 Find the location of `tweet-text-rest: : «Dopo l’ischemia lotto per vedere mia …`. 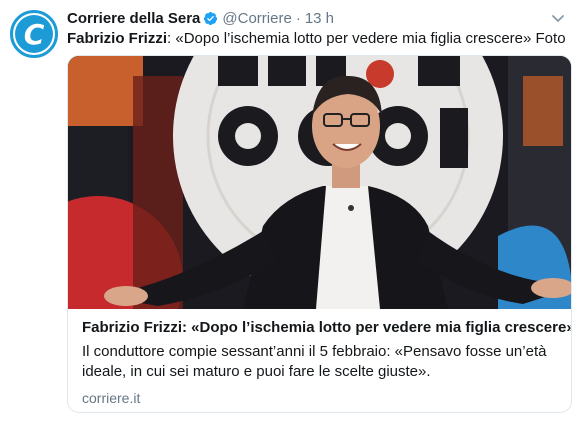

tweet-text-rest: : «Dopo l’ischemia lotto per vedere mia … is located at coordinates (366, 38).